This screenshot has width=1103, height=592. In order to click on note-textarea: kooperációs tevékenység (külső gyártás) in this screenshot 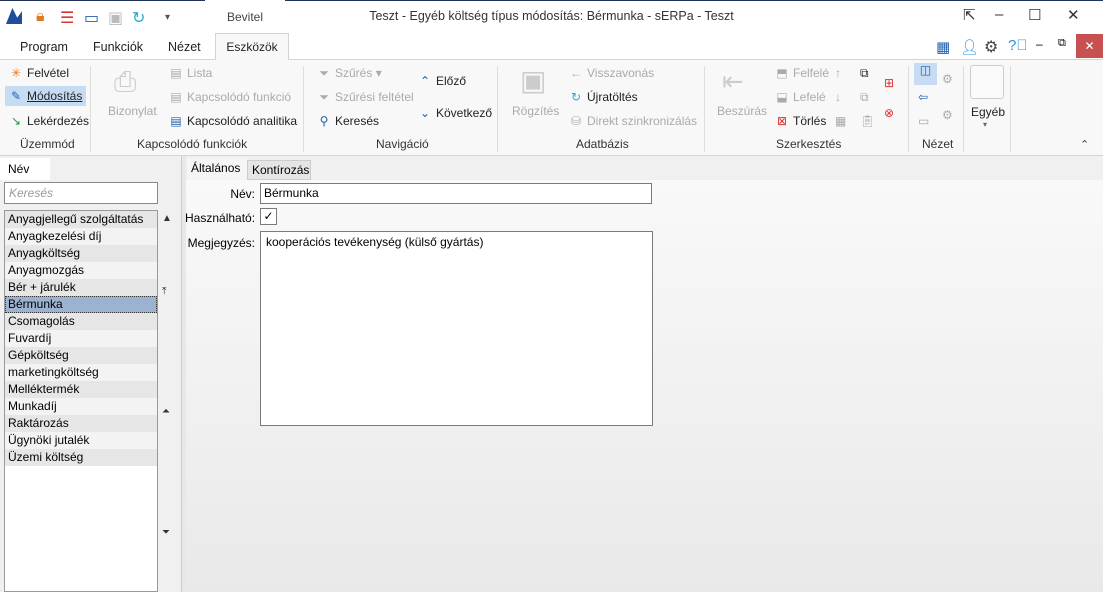, I will do `click(456, 328)`.